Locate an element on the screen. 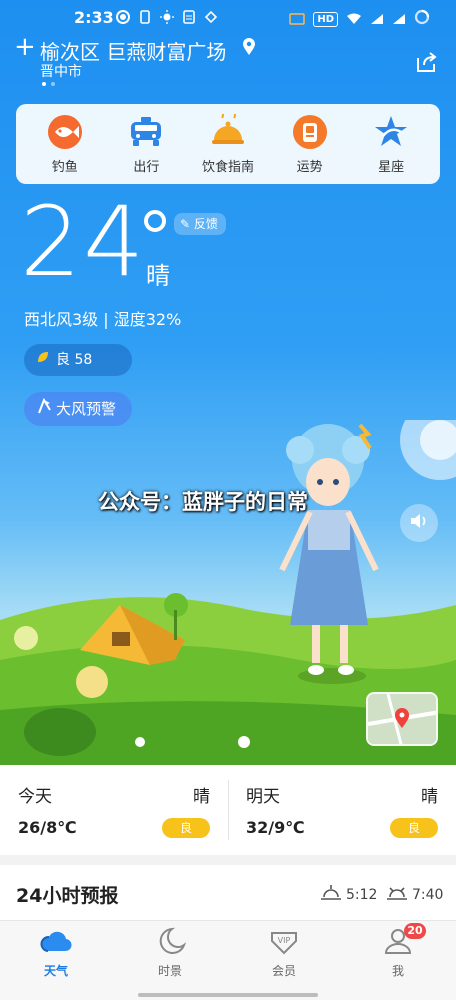 The height and width of the screenshot is (1000, 456). tomorrow-card: 明天 晴 32/9℃ 良 is located at coordinates (342, 810).